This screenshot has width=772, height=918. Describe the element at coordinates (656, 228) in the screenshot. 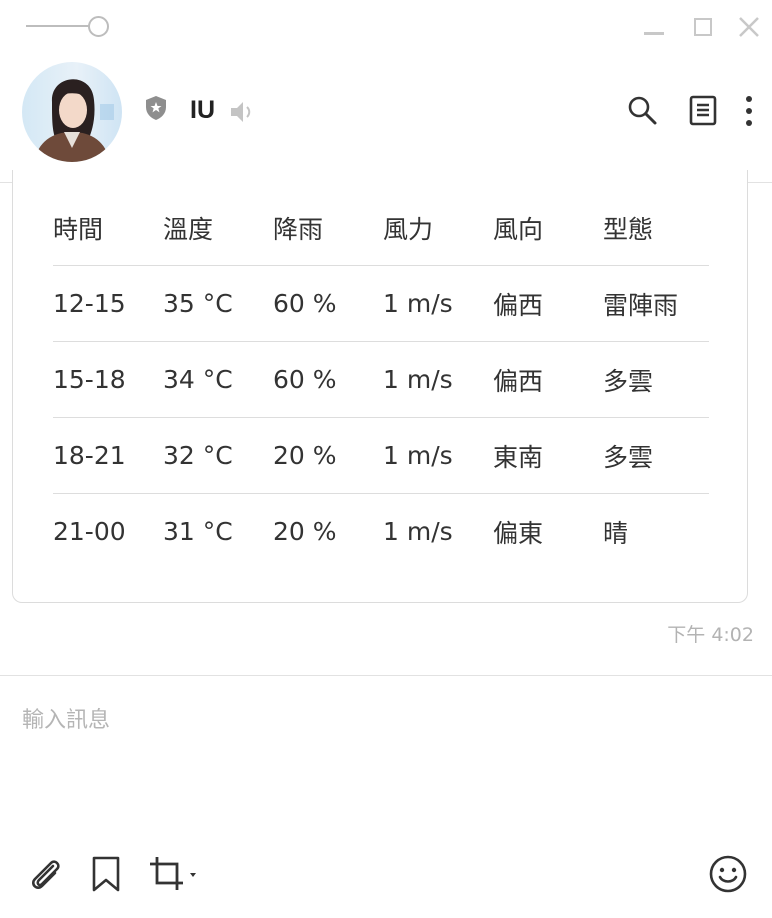

I see `column-header: 型態` at that location.